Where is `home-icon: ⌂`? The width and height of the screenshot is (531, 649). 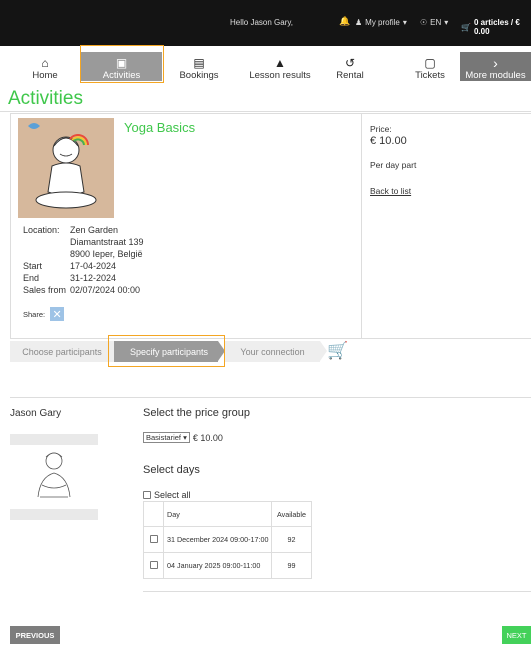 home-icon: ⌂ is located at coordinates (45, 63).